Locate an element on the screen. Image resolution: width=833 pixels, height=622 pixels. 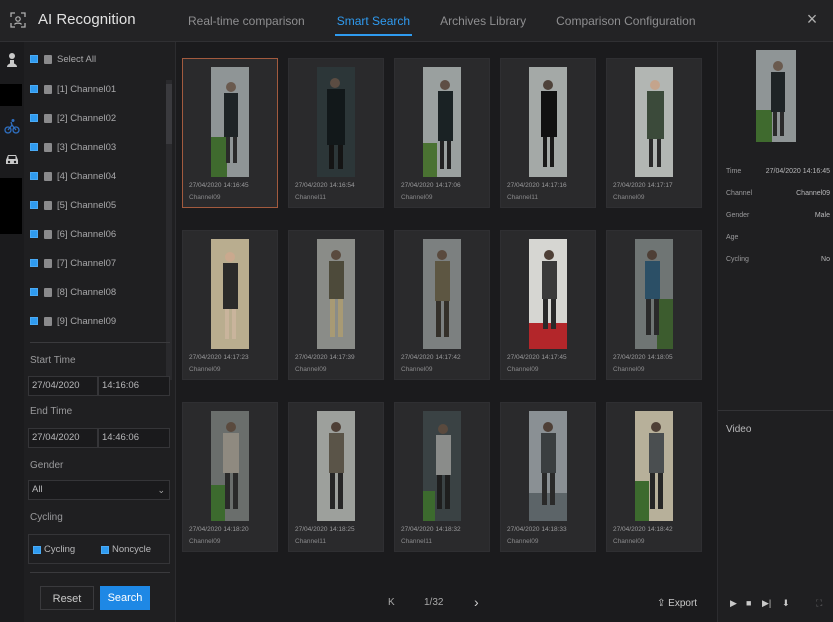
channel-item: [9] Channel09 is located at coordinates (73, 321).